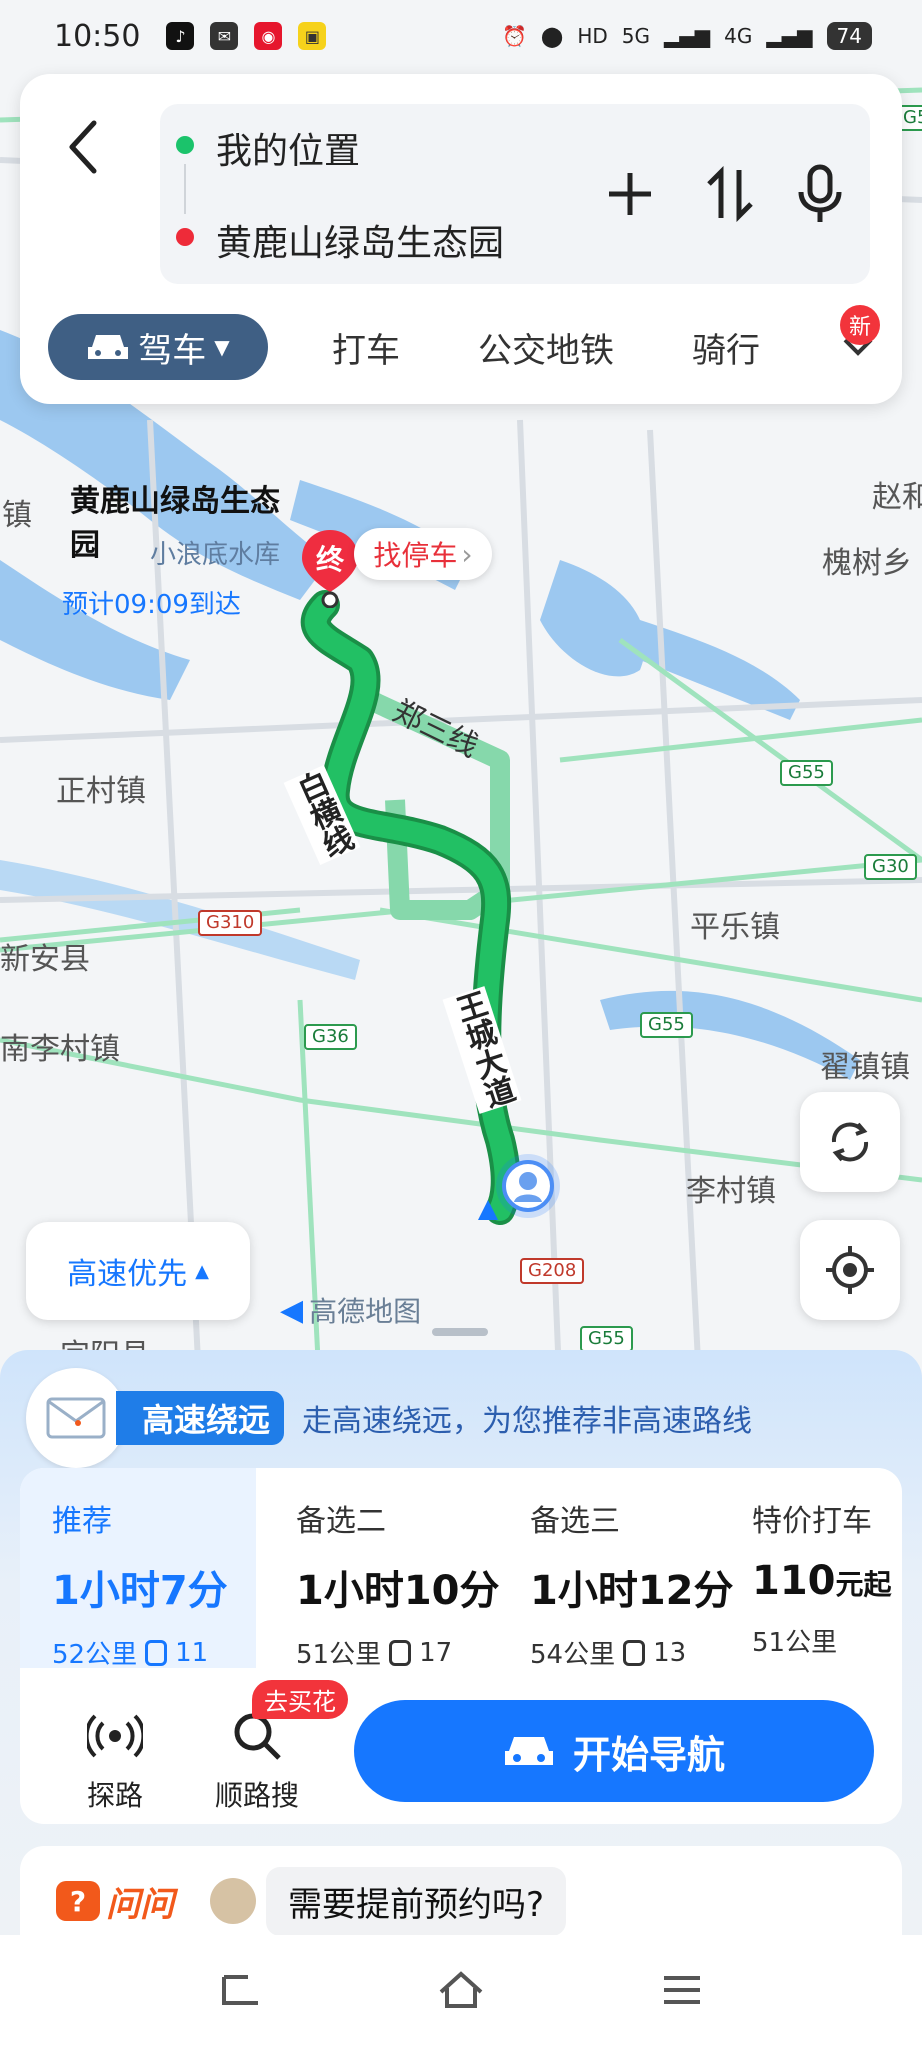 Image resolution: width=922 pixels, height=2048 pixels. I want to click on route-option-meta: 51公里 17, so click(398, 1652).